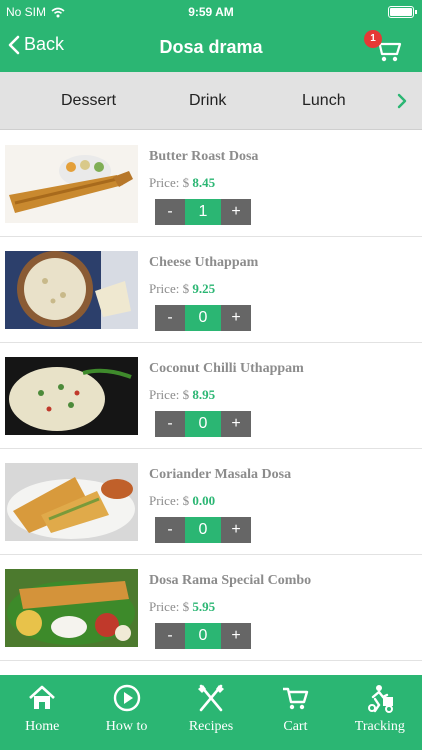  Describe the element at coordinates (296, 698) in the screenshot. I see `cart-icon` at that location.